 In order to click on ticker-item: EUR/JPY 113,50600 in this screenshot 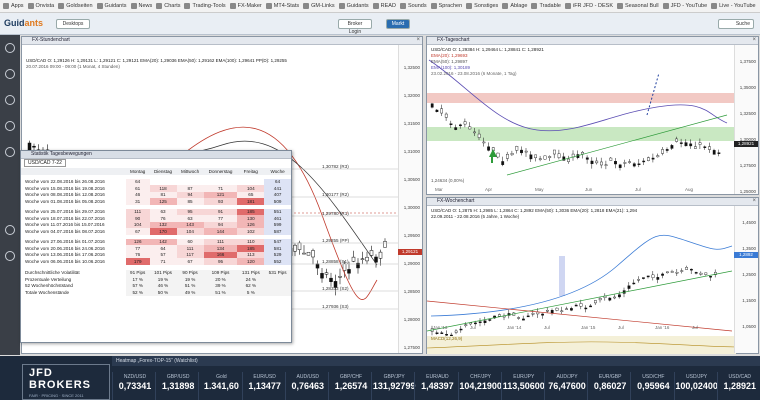, I will do `click(523, 386)`.